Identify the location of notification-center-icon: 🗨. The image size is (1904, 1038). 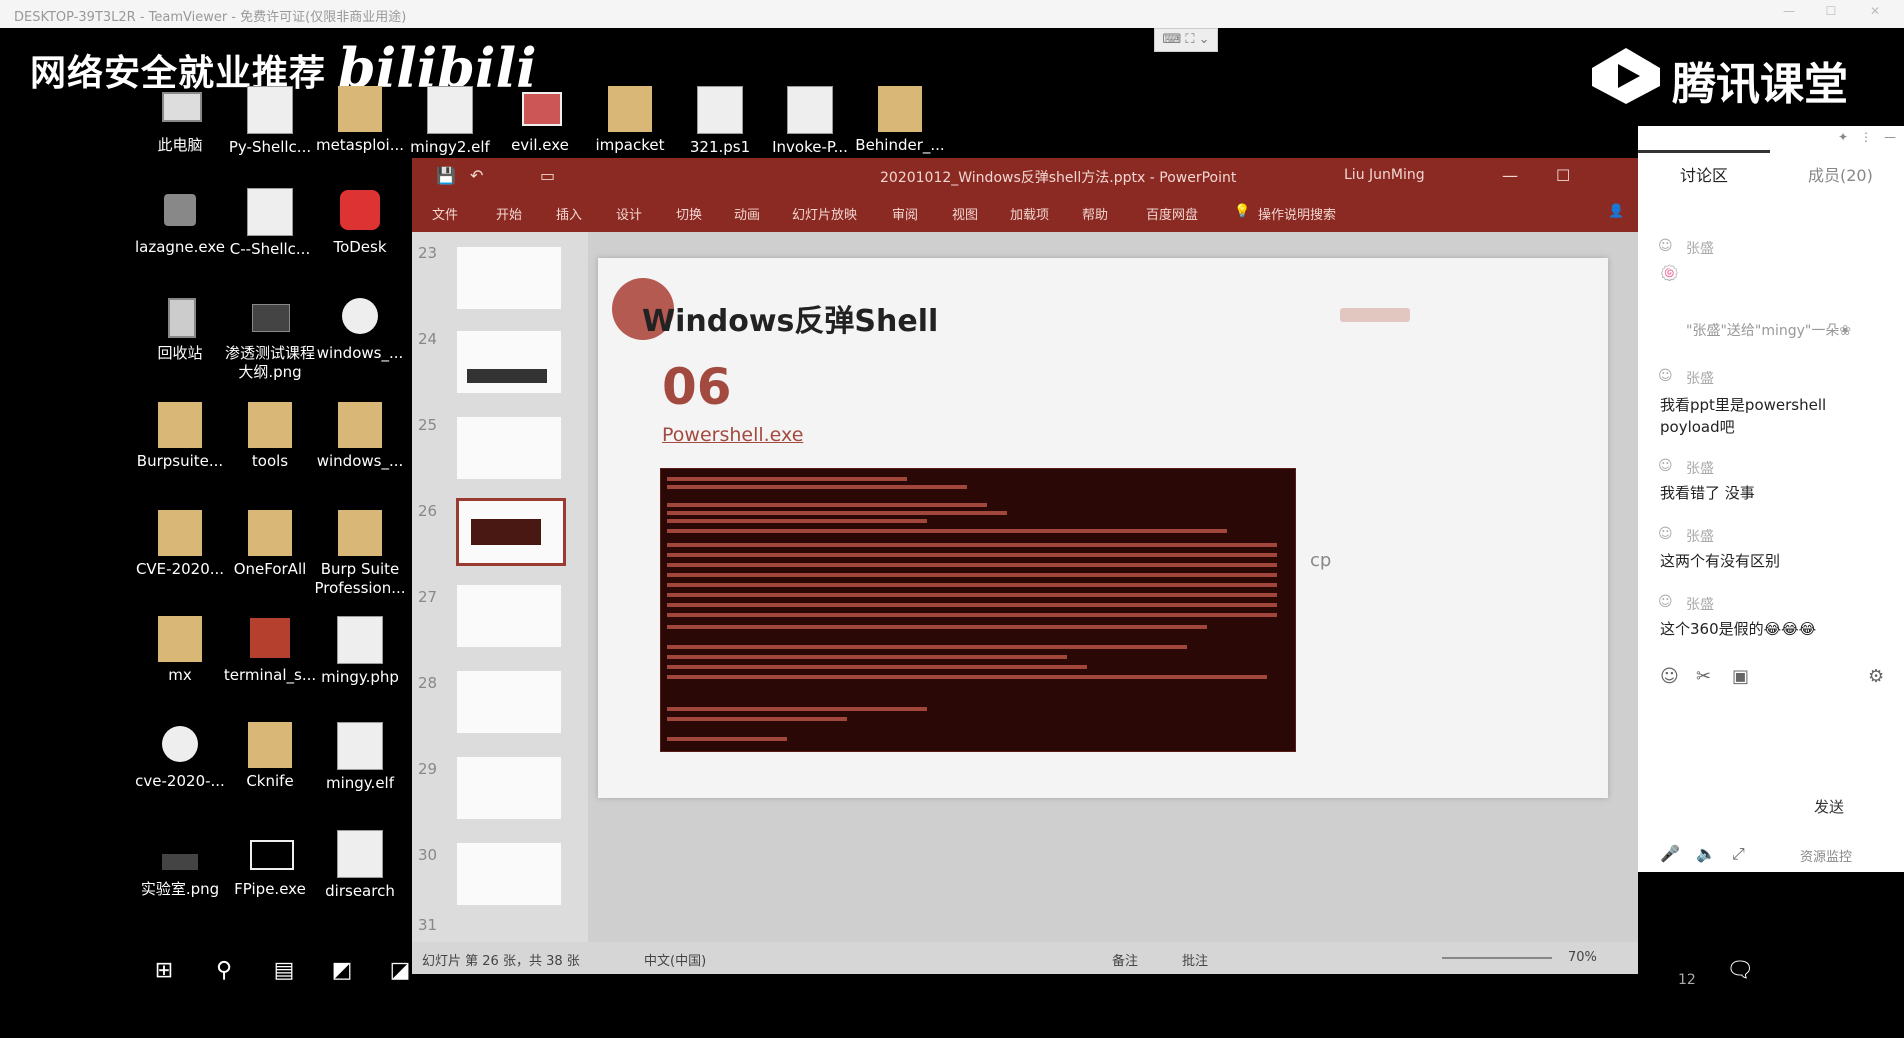
(1740, 971).